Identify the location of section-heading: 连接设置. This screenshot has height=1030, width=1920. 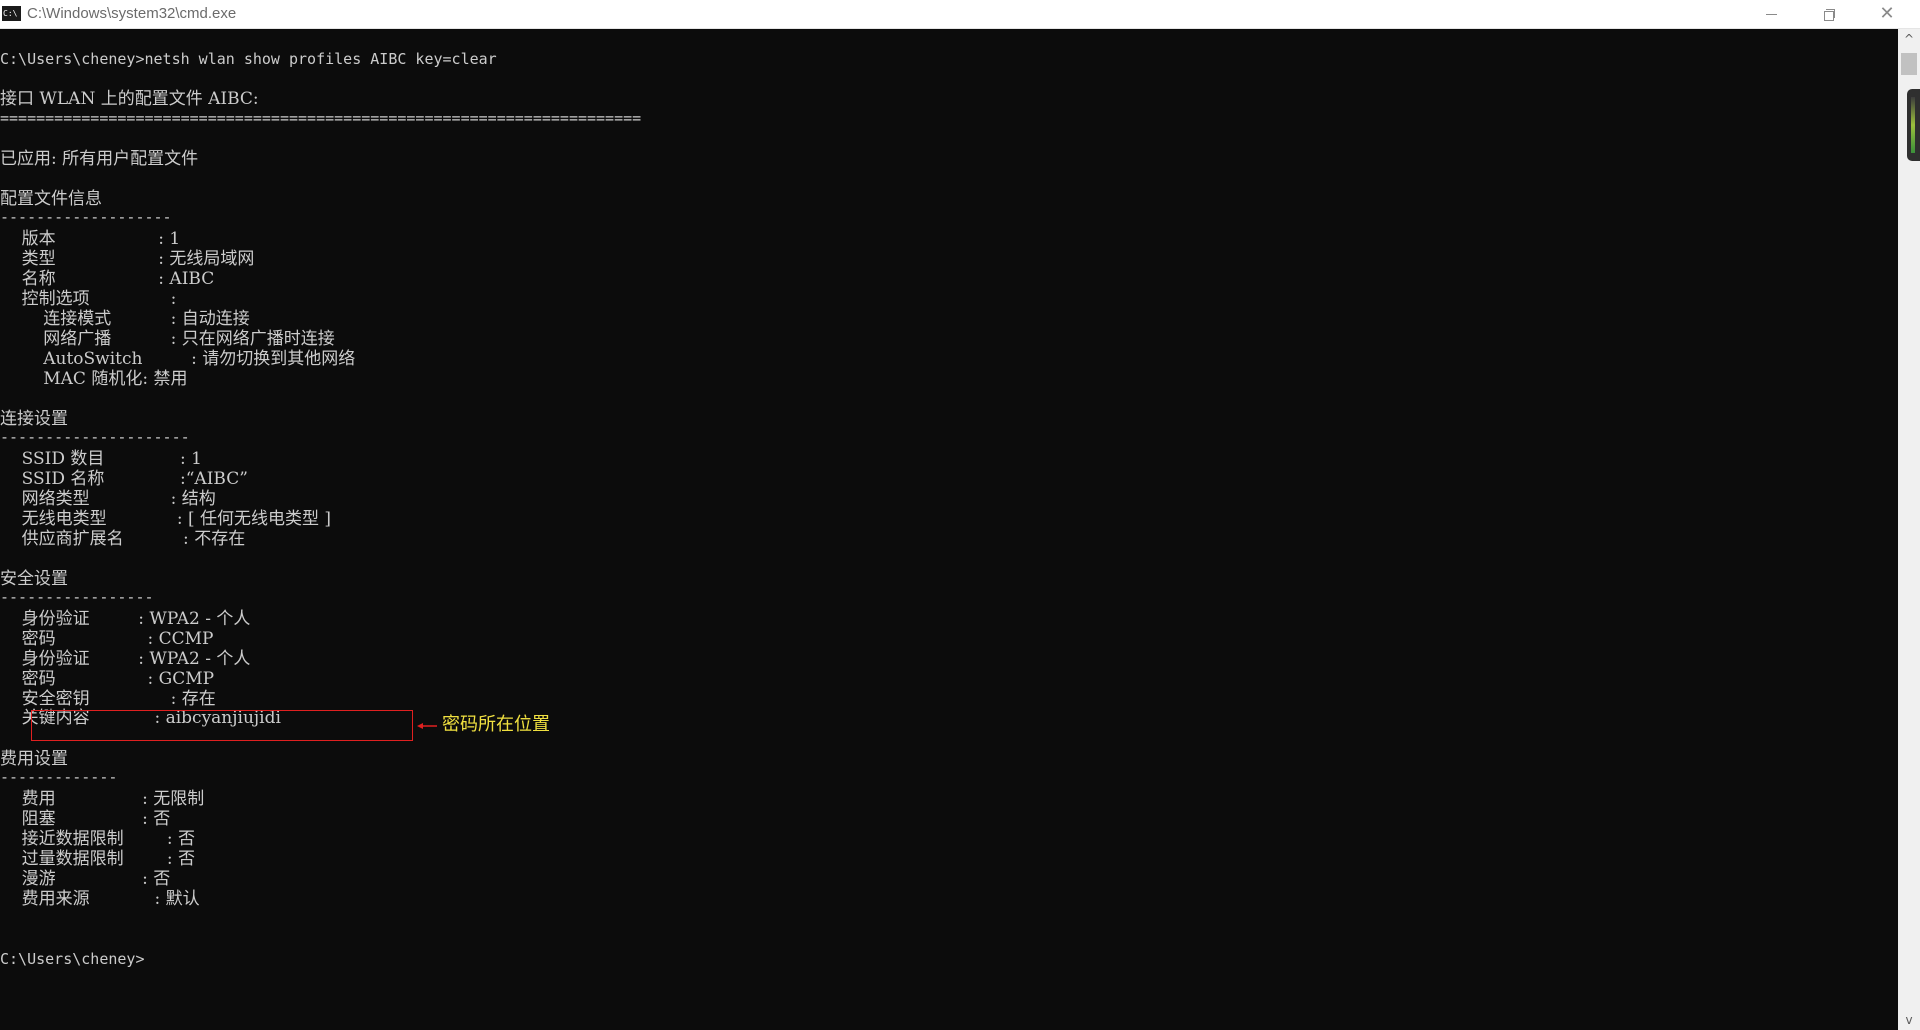
(34, 419).